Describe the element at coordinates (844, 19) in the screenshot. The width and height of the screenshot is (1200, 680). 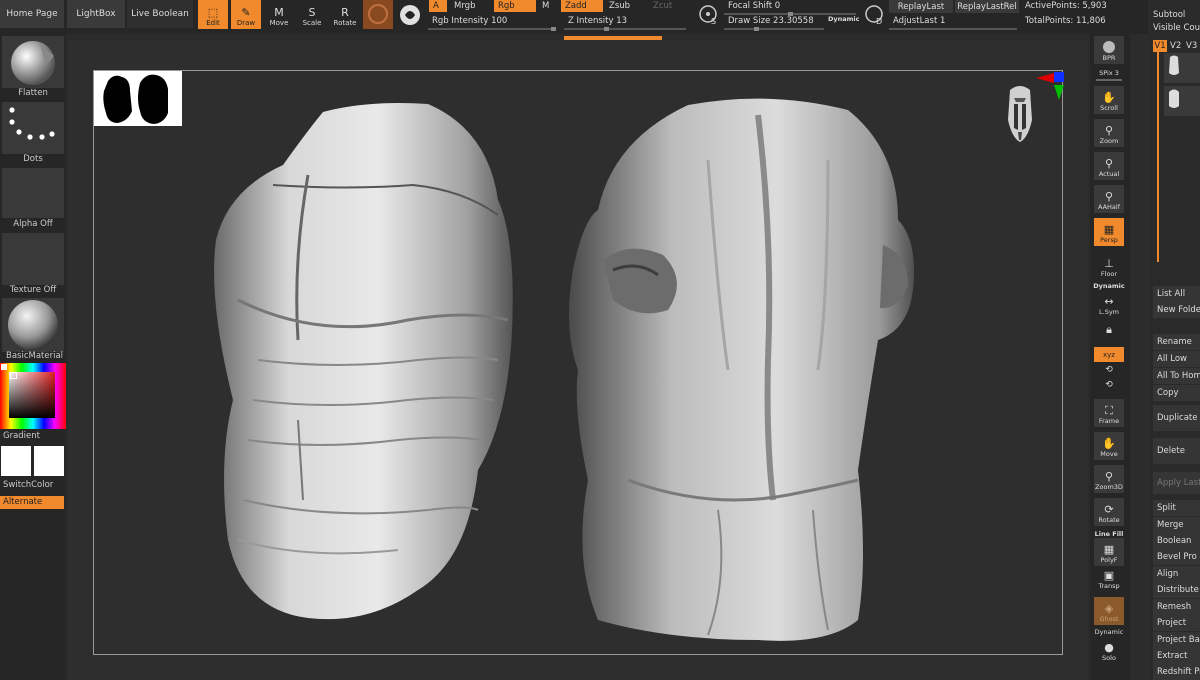
I see `dynamic-toggle: Dynamic` at that location.